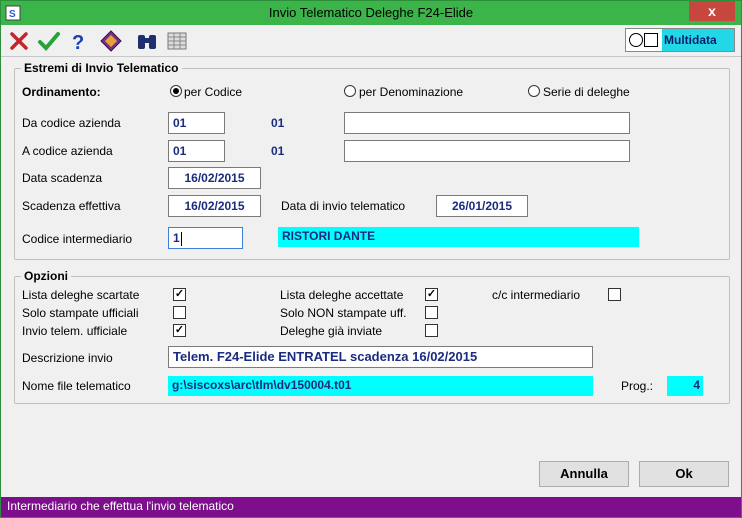  I want to click on check-solo-non-stampate-label: Solo NON stampate uff., so click(343, 313).